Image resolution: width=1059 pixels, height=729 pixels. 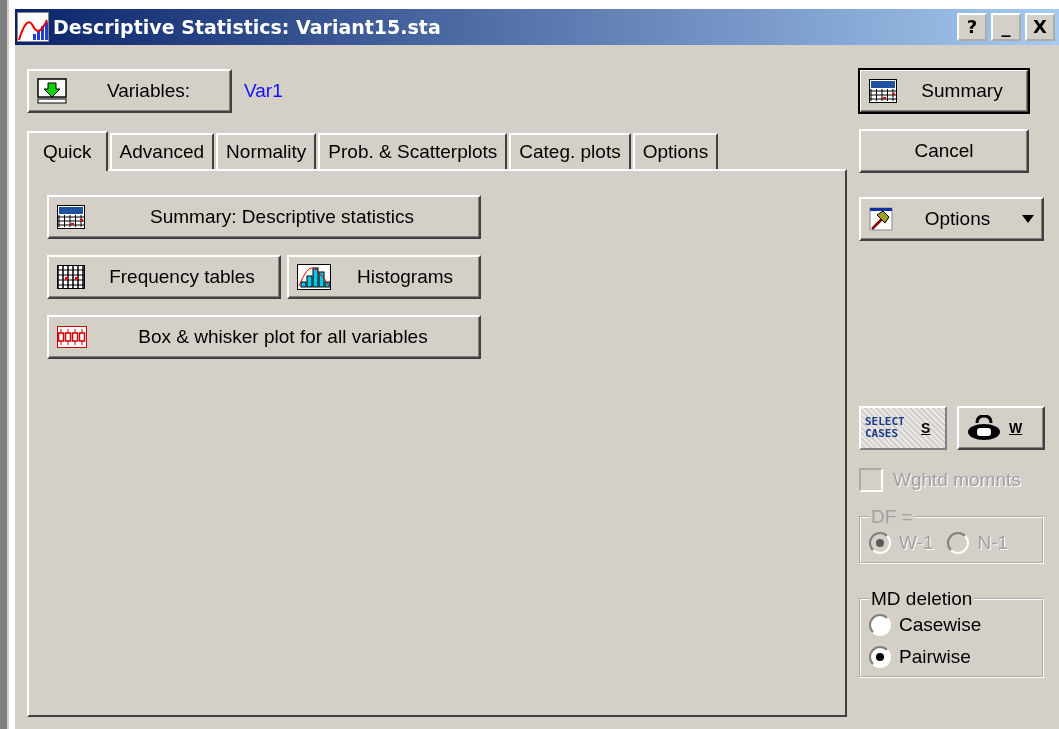 What do you see at coordinates (162, 151) in the screenshot?
I see `tab: Advanced` at bounding box center [162, 151].